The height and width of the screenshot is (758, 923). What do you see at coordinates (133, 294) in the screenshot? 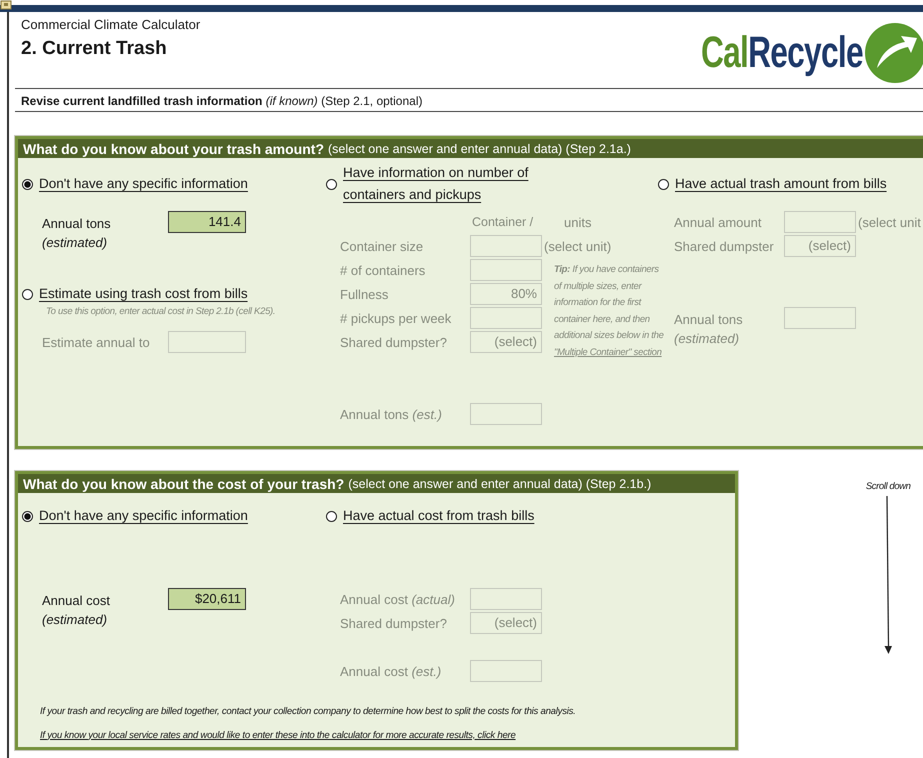
I see `radio-option: Estimate using trash cost from bills` at bounding box center [133, 294].